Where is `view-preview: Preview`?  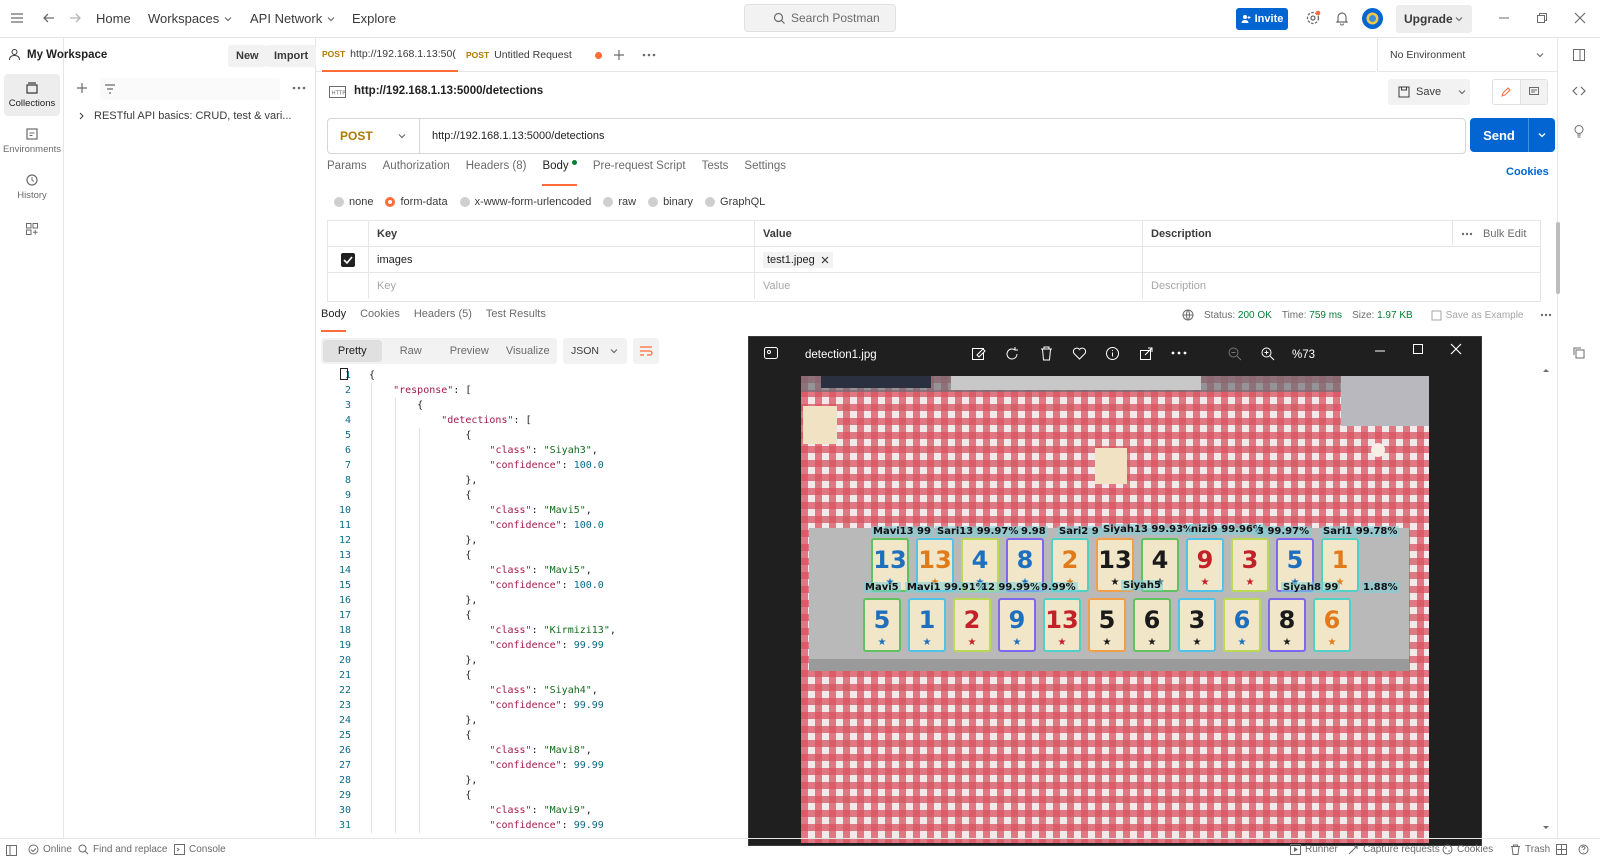
view-preview: Preview is located at coordinates (469, 351).